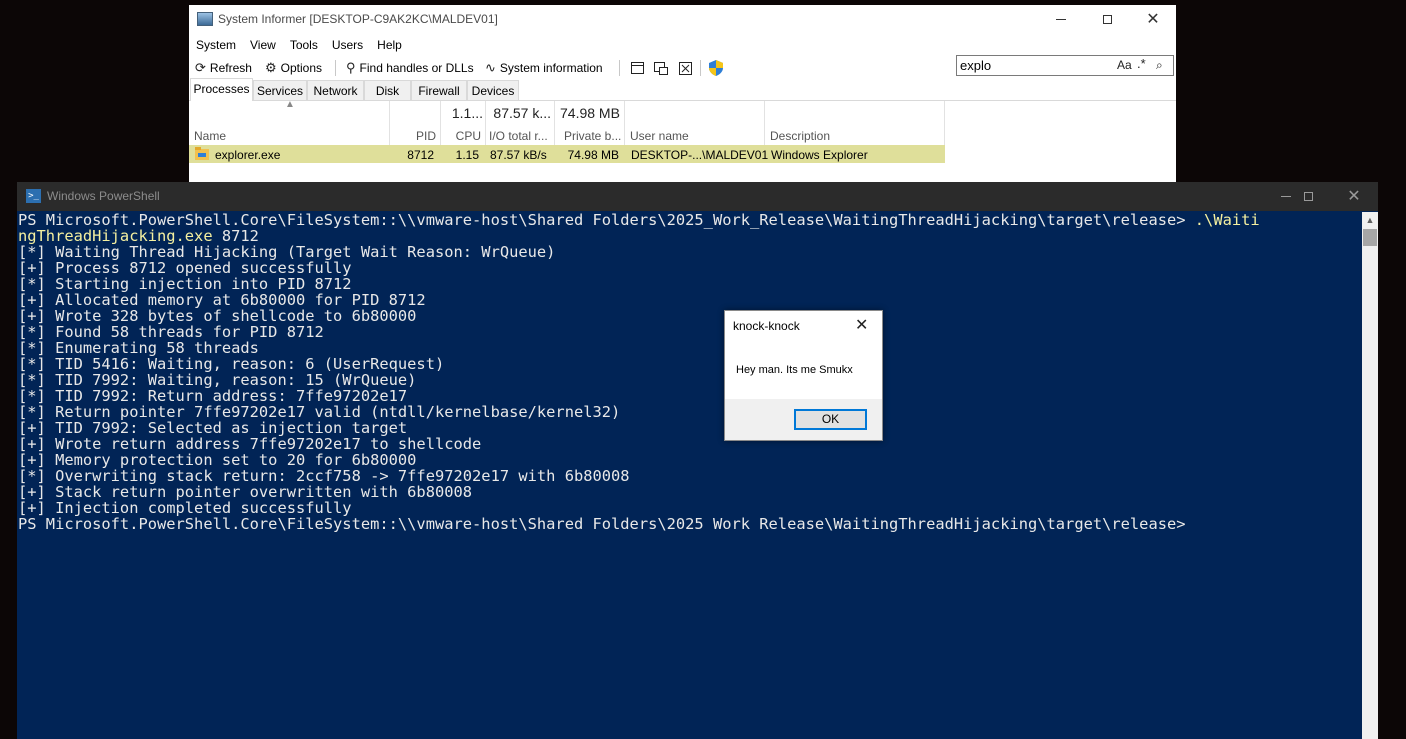 Image resolution: width=1406 pixels, height=739 pixels. I want to click on search-options-icon: ⌕, so click(1159, 65).